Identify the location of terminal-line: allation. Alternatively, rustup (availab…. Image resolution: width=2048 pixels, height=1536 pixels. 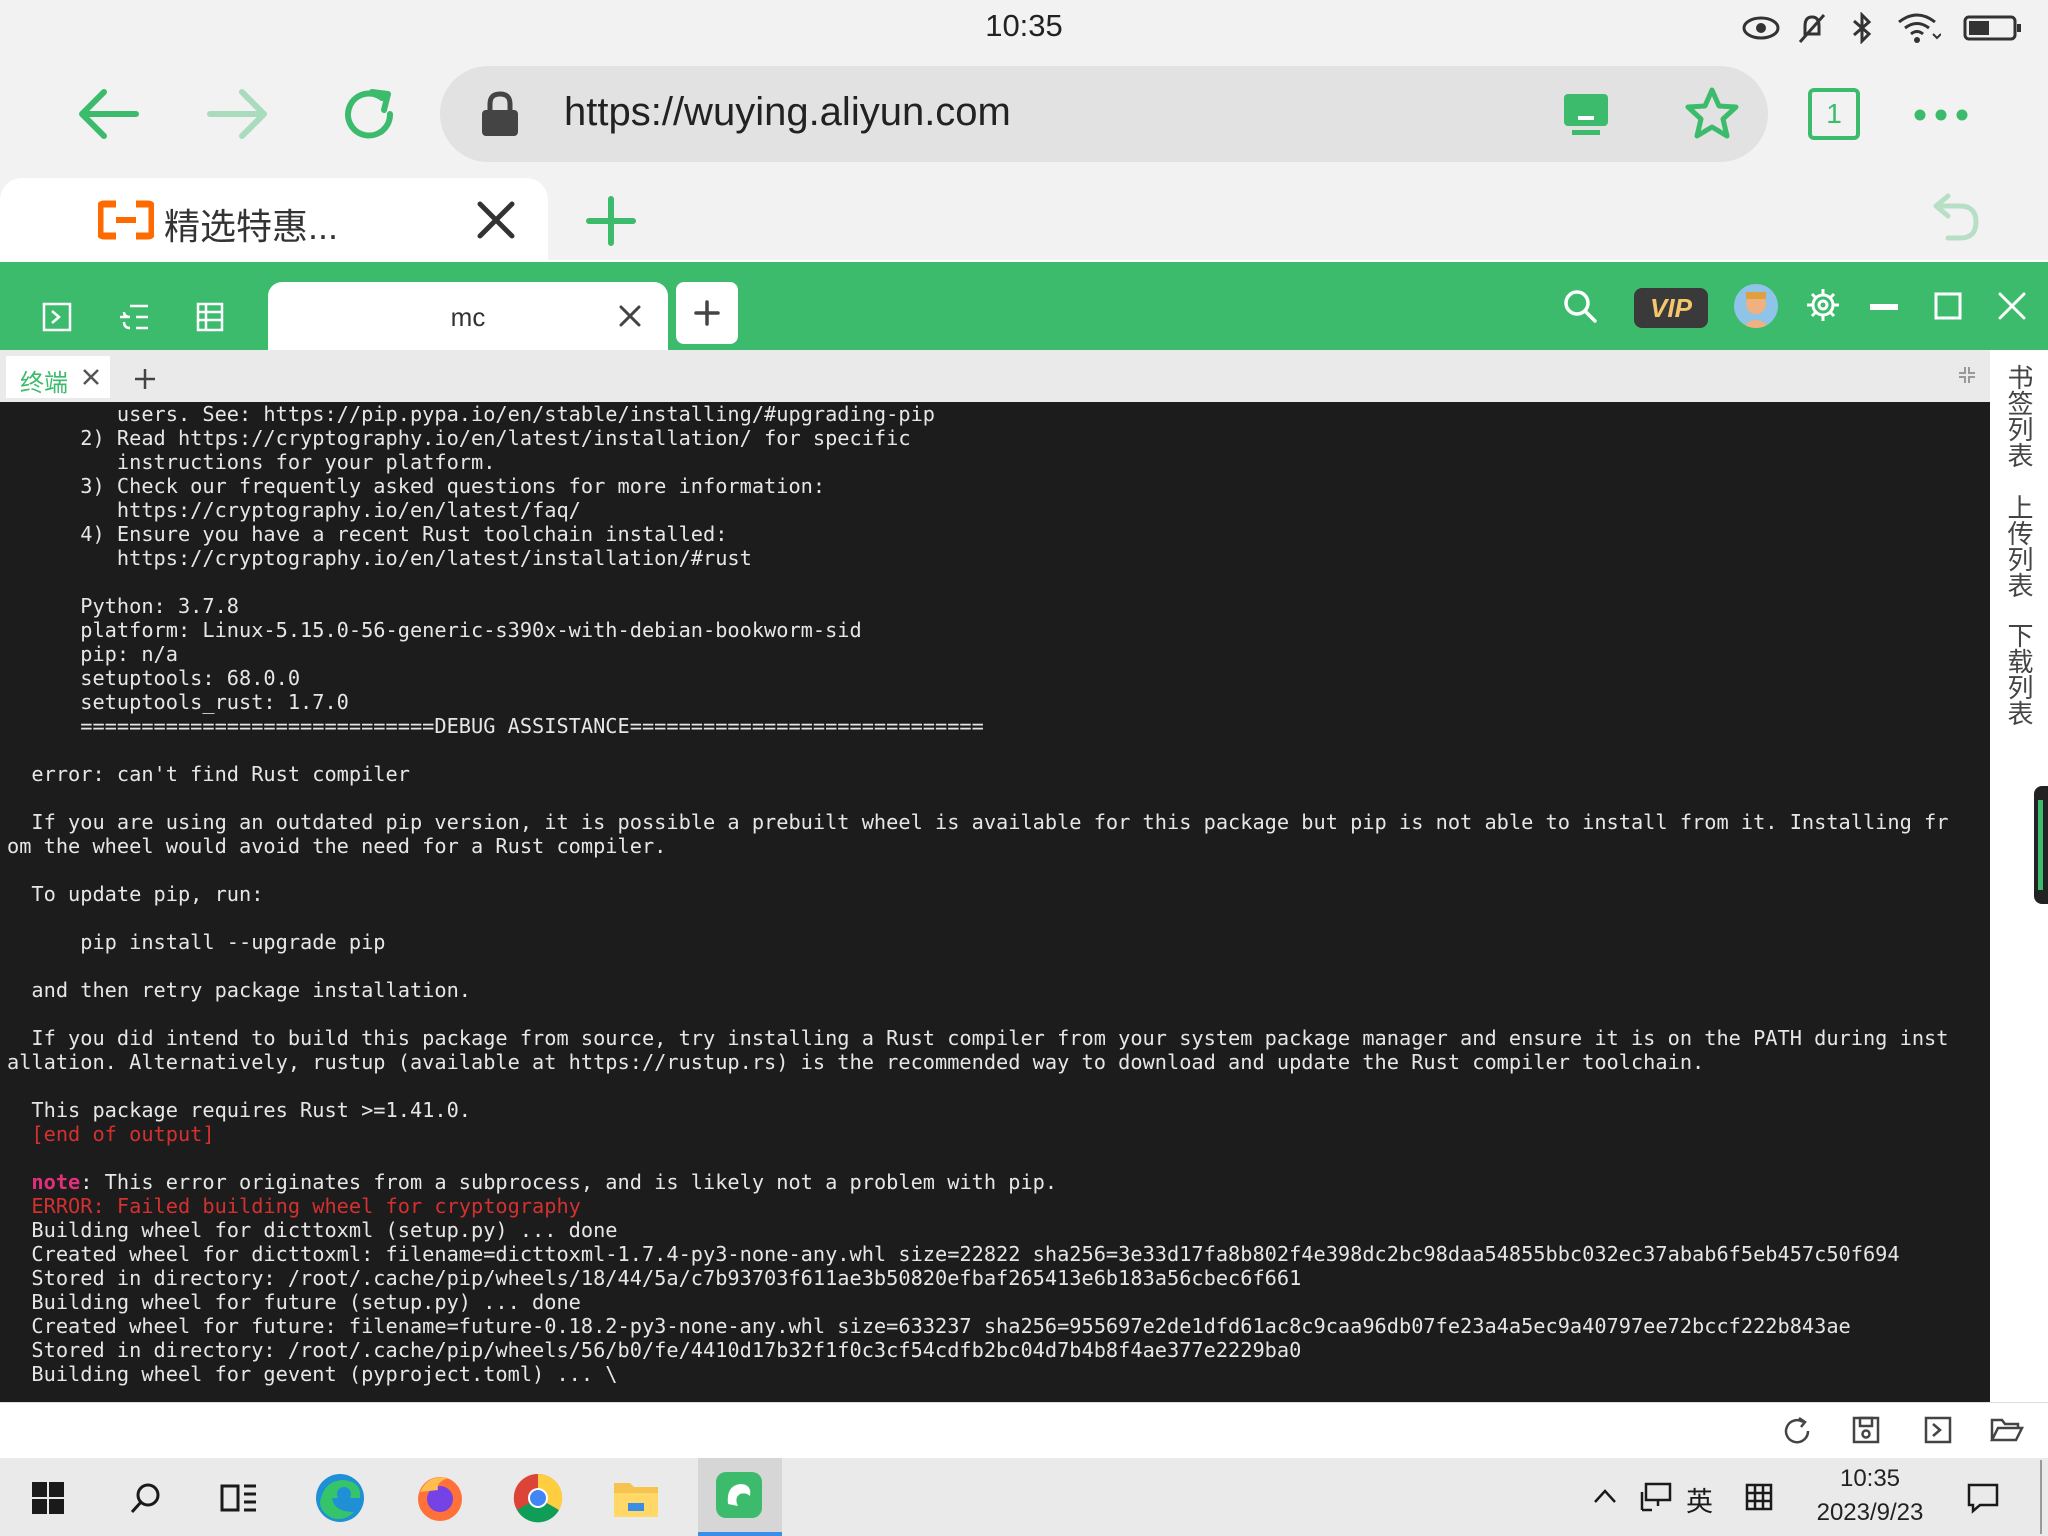
(856, 1062).